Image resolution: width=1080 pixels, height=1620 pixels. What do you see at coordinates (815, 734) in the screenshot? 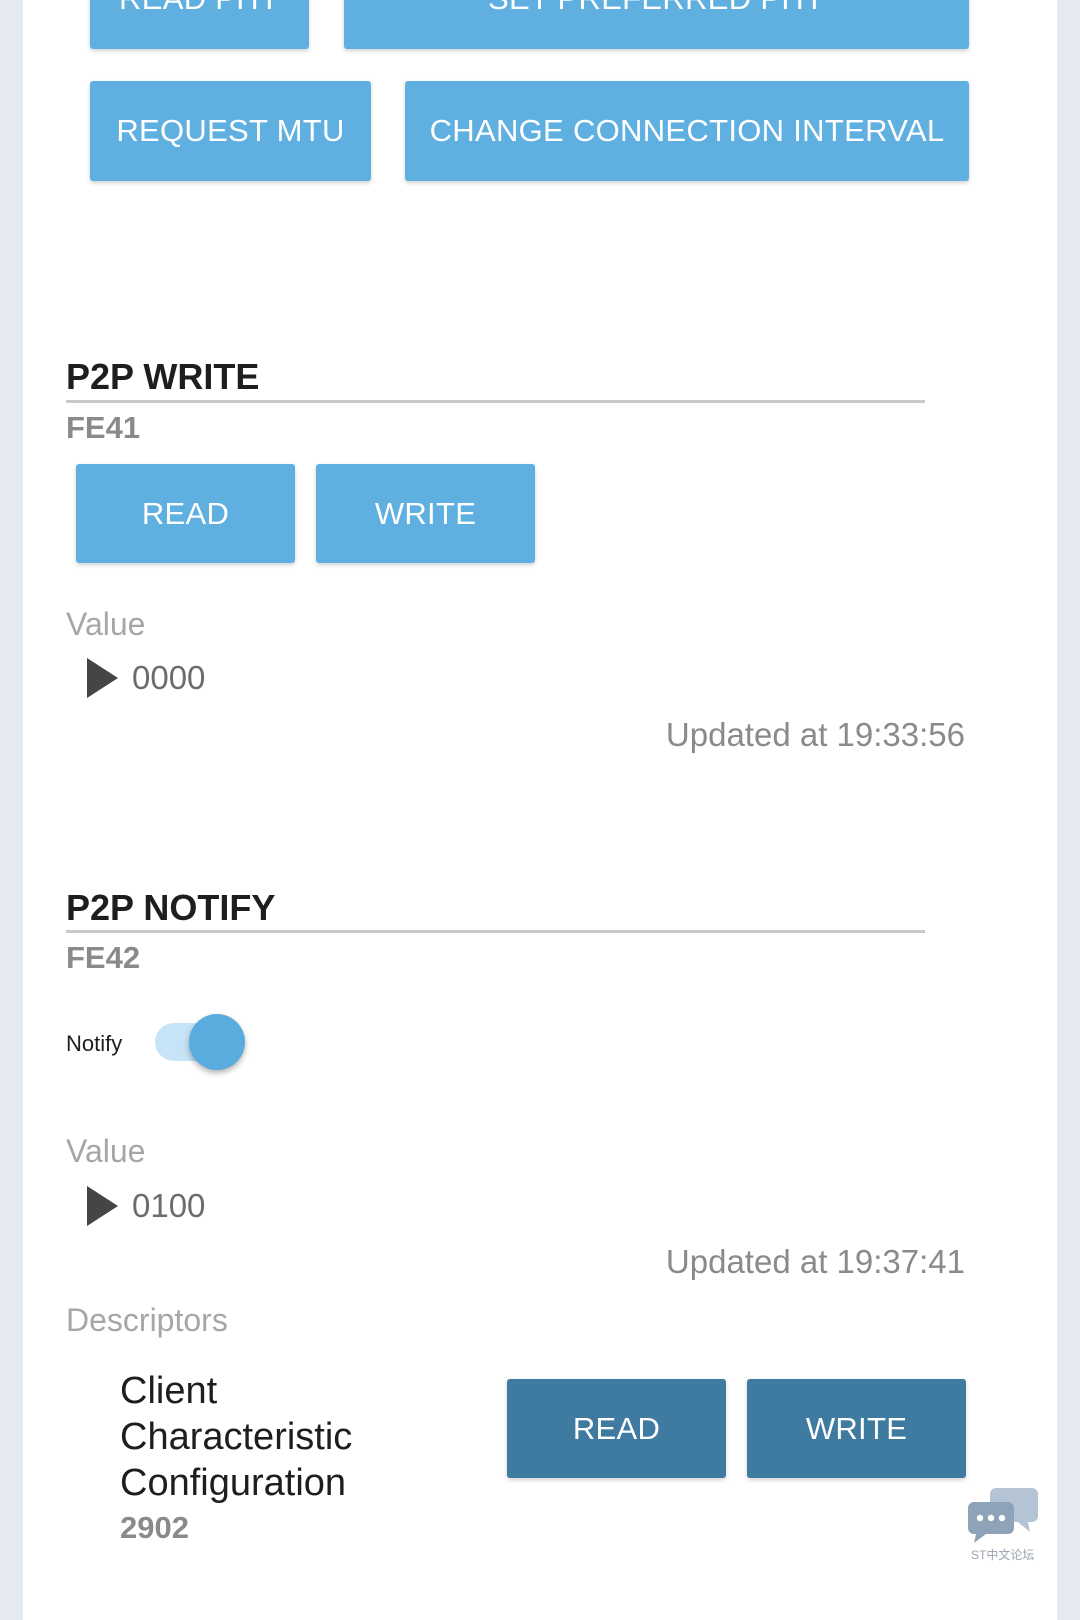
I see `p2p-write-updated: Updated at 19:33:56` at bounding box center [815, 734].